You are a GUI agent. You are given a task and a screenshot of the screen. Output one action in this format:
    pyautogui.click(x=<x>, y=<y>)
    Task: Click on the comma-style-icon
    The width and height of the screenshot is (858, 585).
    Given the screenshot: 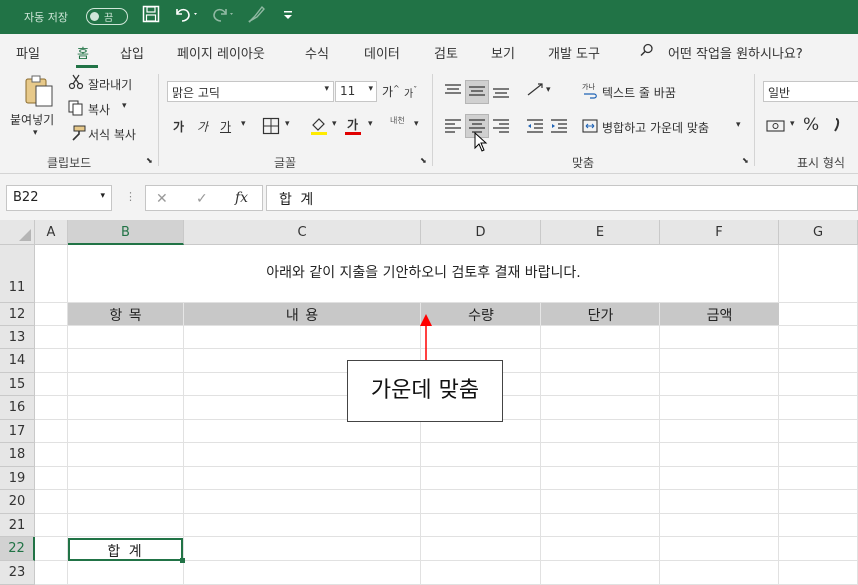 What is the action you would take?
    pyautogui.click(x=837, y=127)
    